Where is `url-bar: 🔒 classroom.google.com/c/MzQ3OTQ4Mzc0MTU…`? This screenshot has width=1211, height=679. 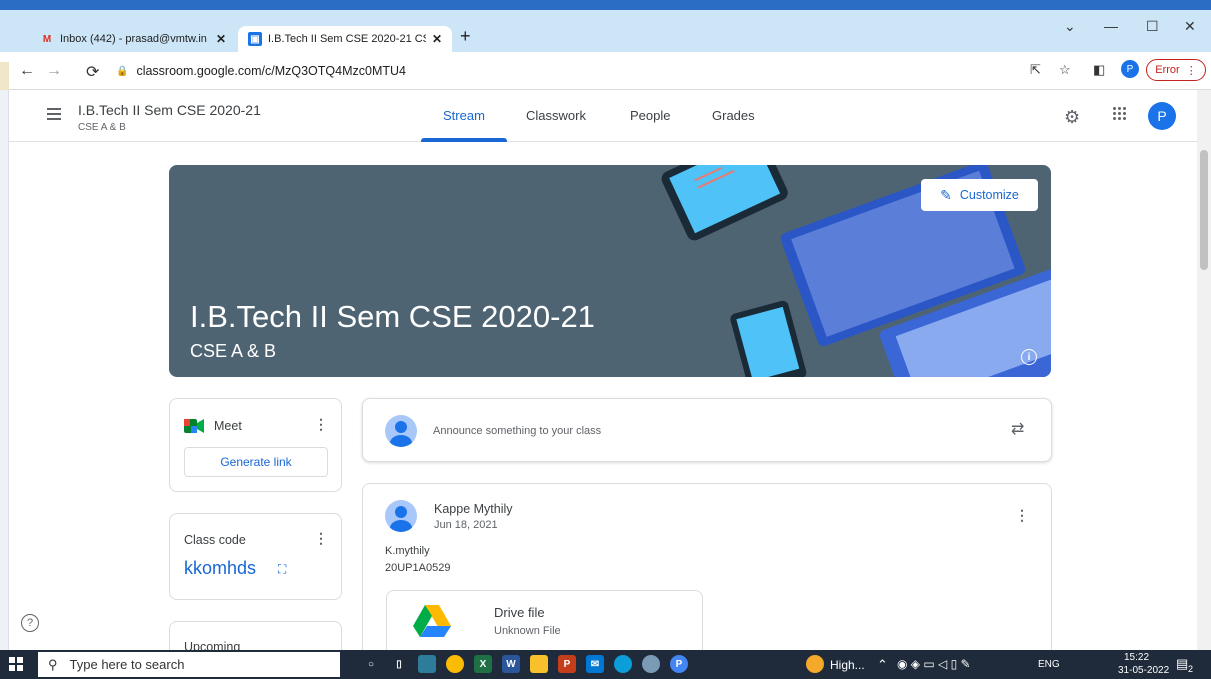
url-bar: 🔒 classroom.google.com/c/MzQ3OTQ4Mzc0MTU… is located at coordinates (561, 71).